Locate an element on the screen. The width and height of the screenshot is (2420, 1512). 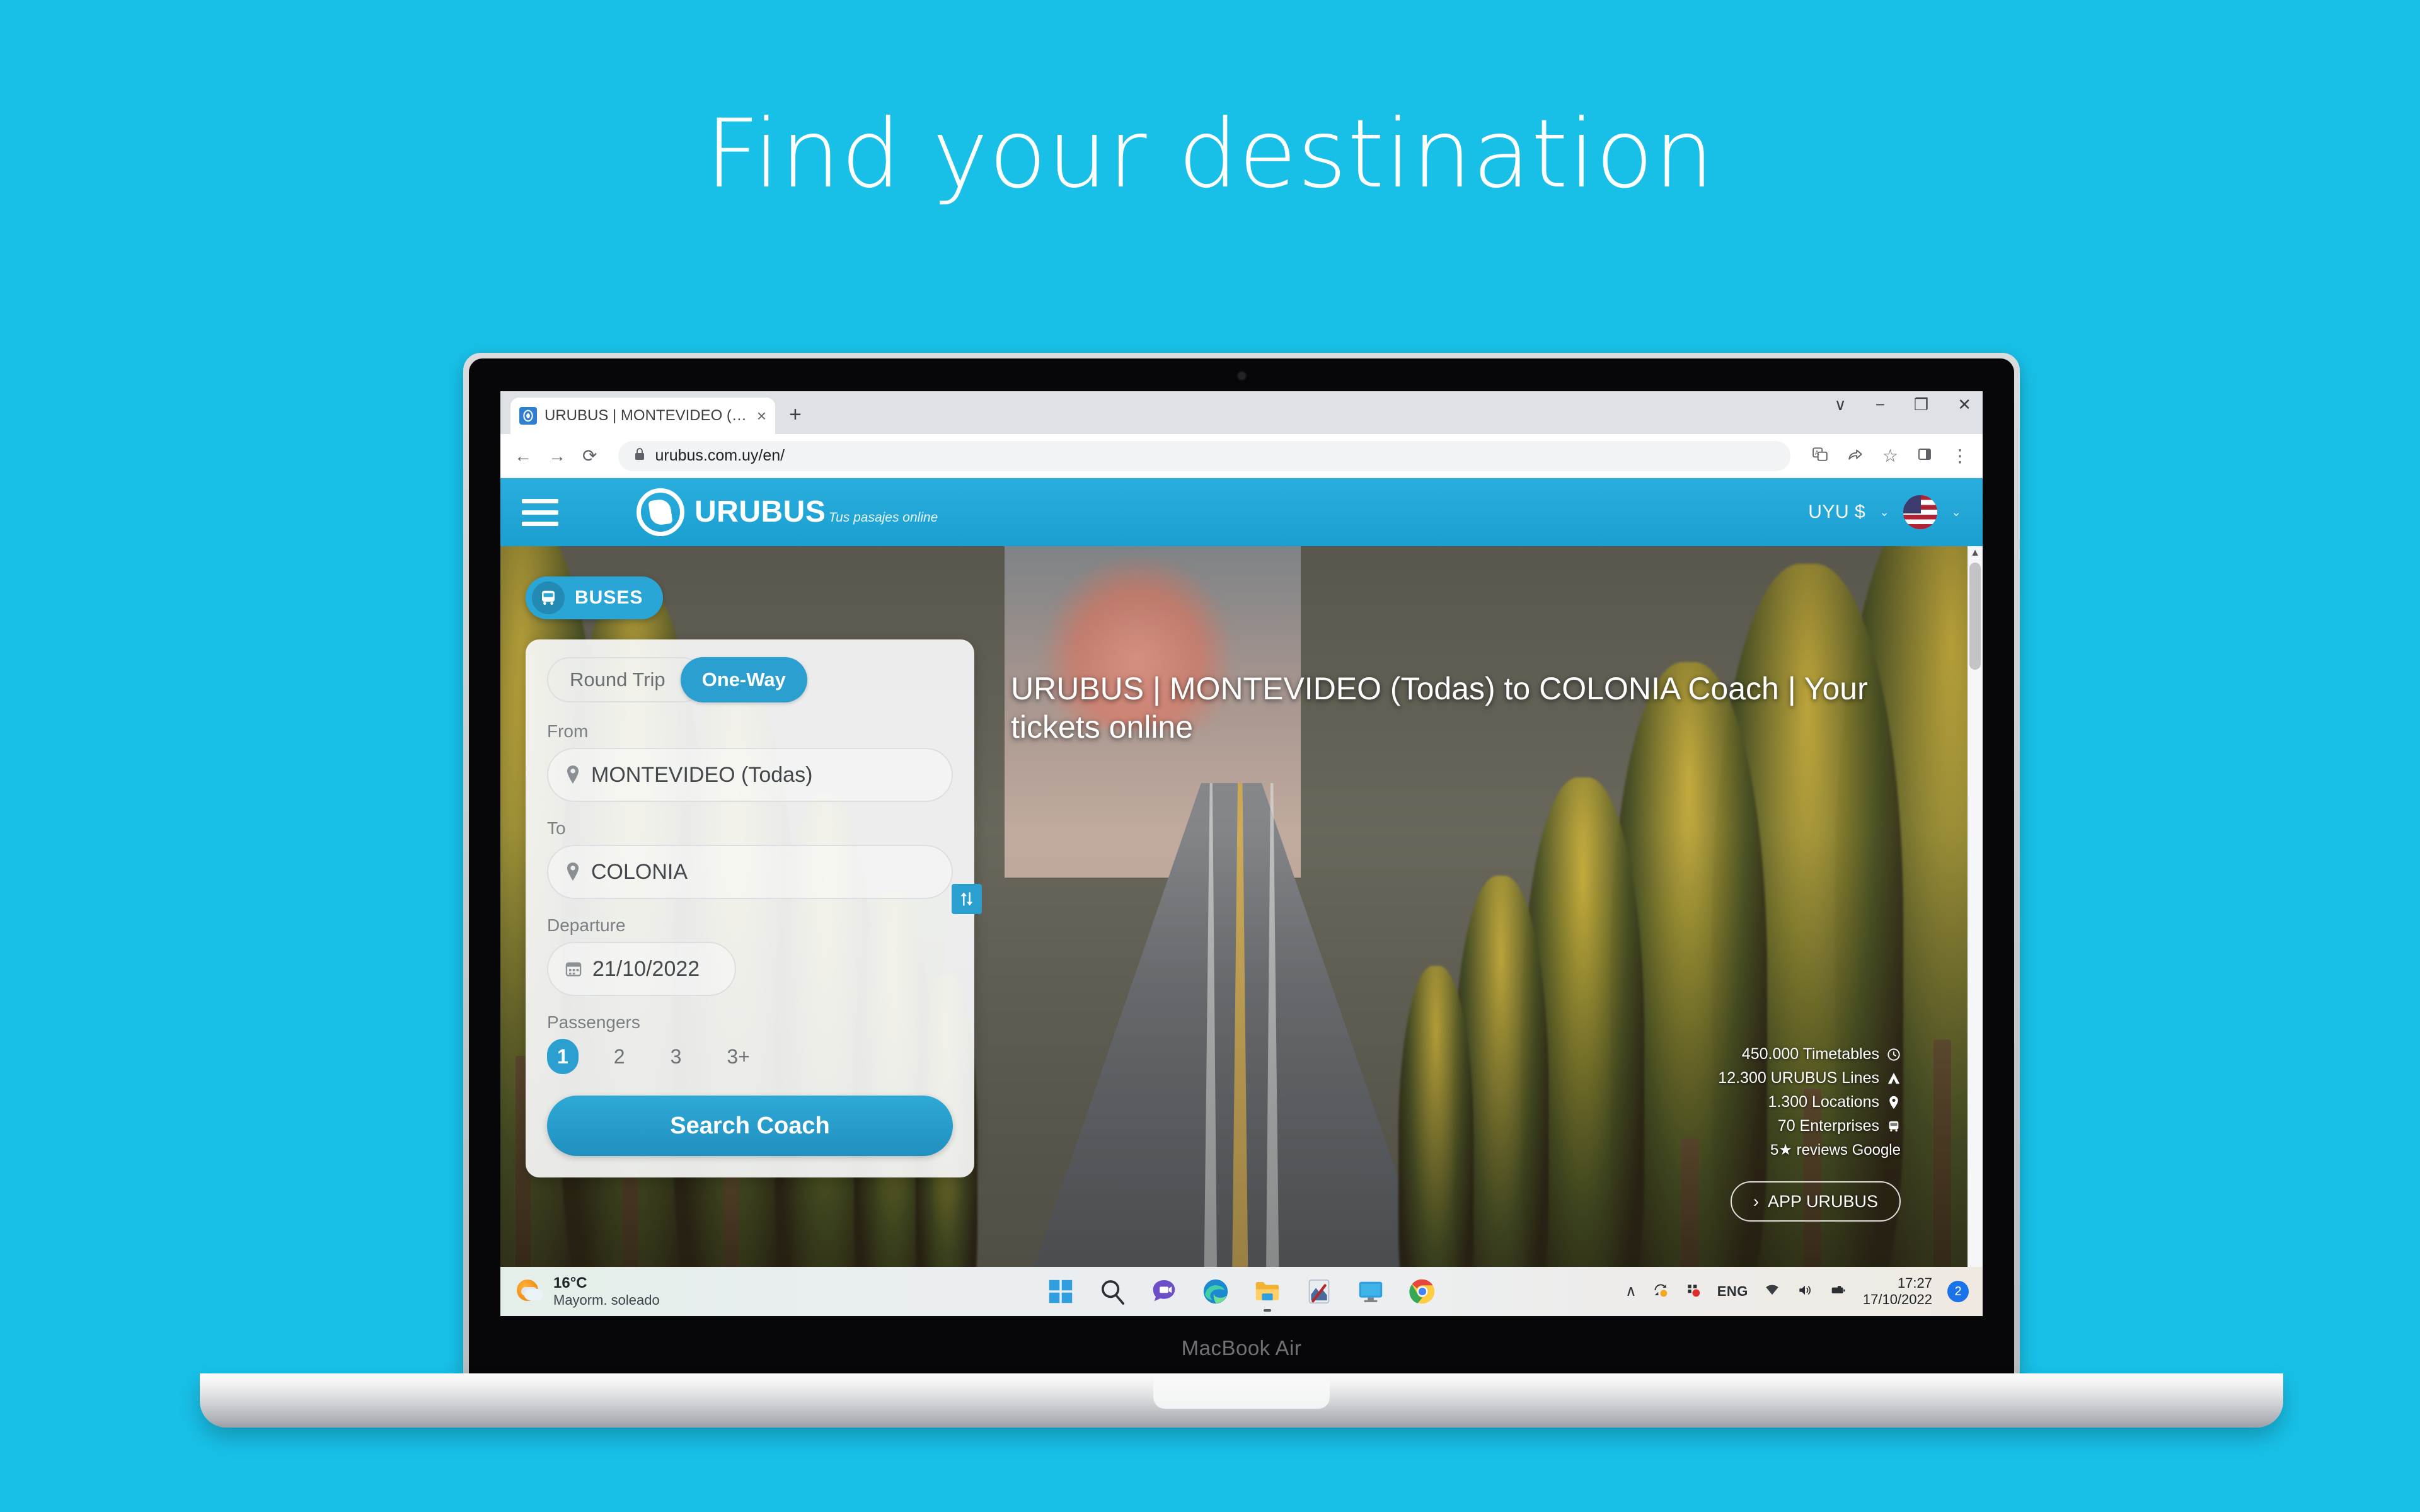
currency-chevron-down-icon: ⌄ is located at coordinates (1884, 512).